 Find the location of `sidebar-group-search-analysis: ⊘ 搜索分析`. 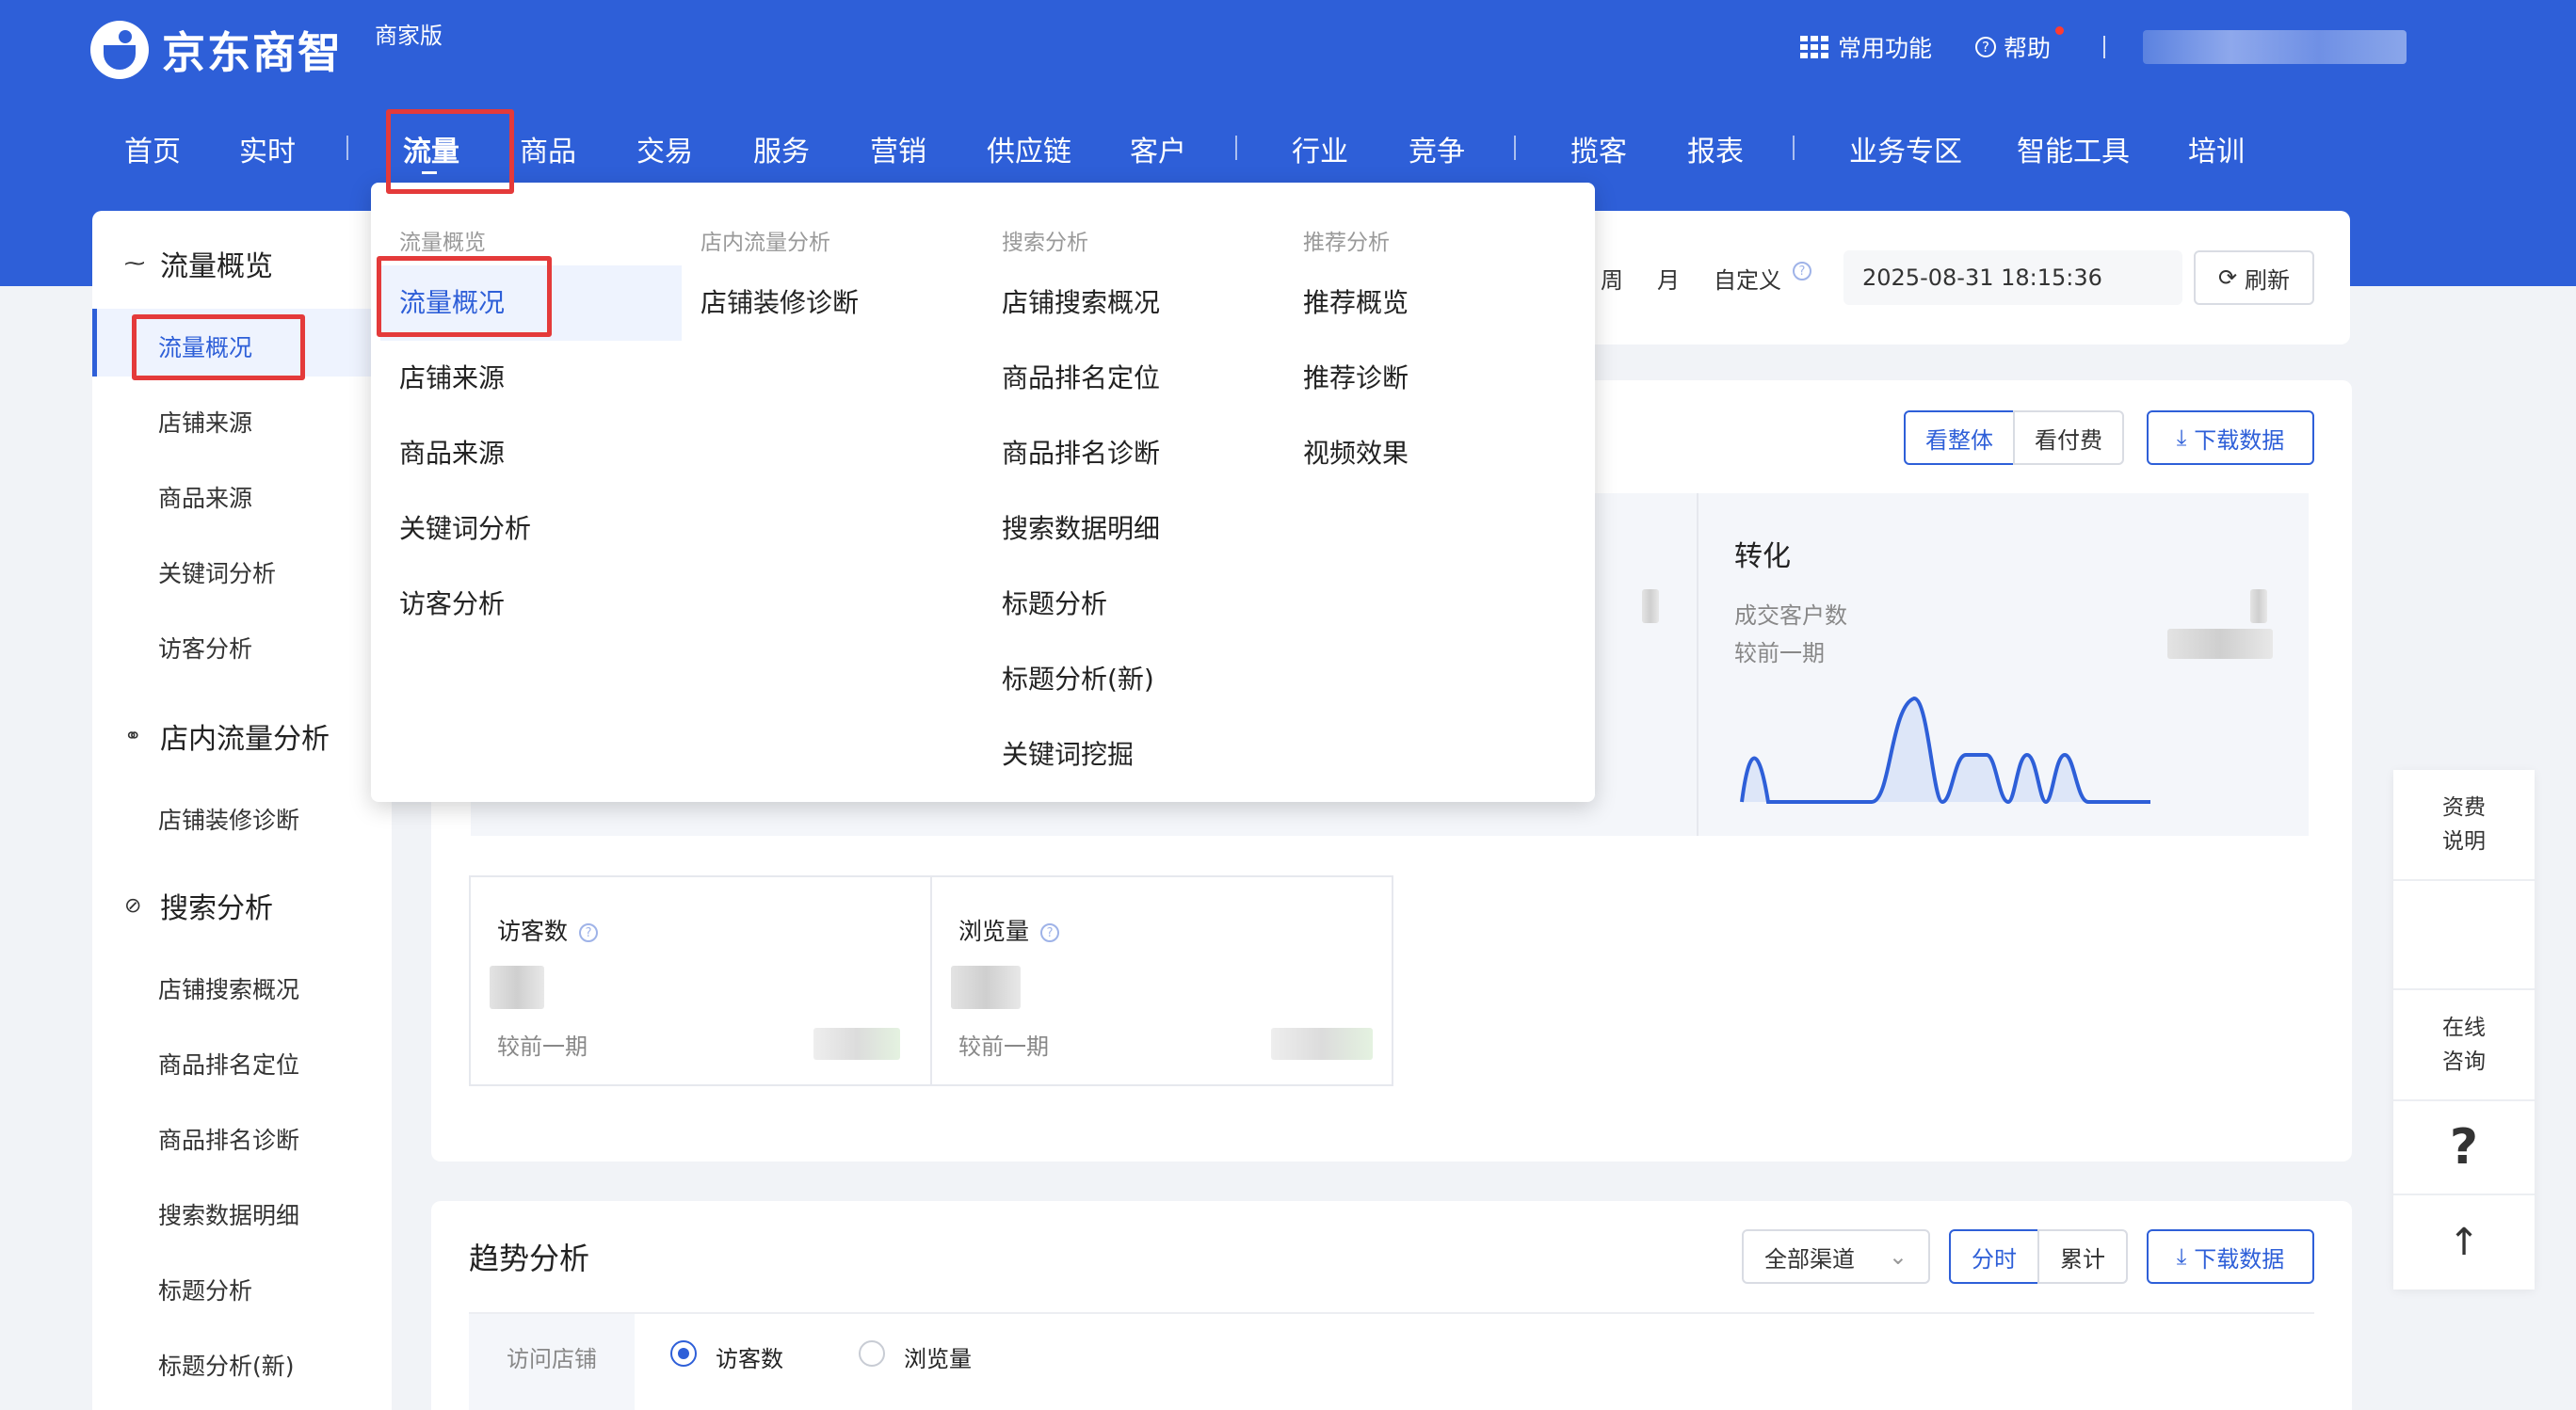

sidebar-group-search-analysis: ⊘ 搜索分析 is located at coordinates (198, 905).